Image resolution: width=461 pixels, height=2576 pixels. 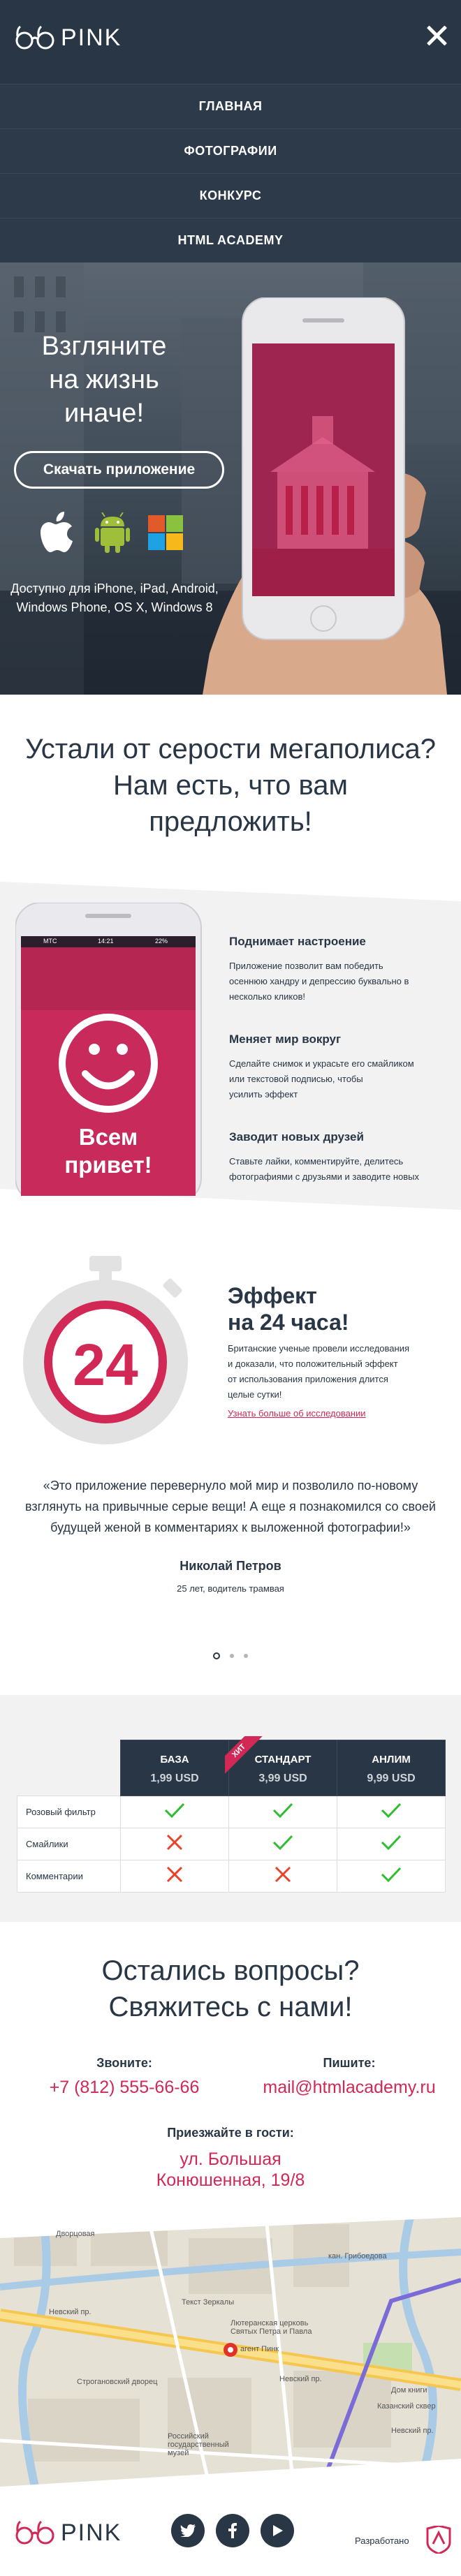 I want to click on footer-logo-text: PINK, so click(x=91, y=2532).